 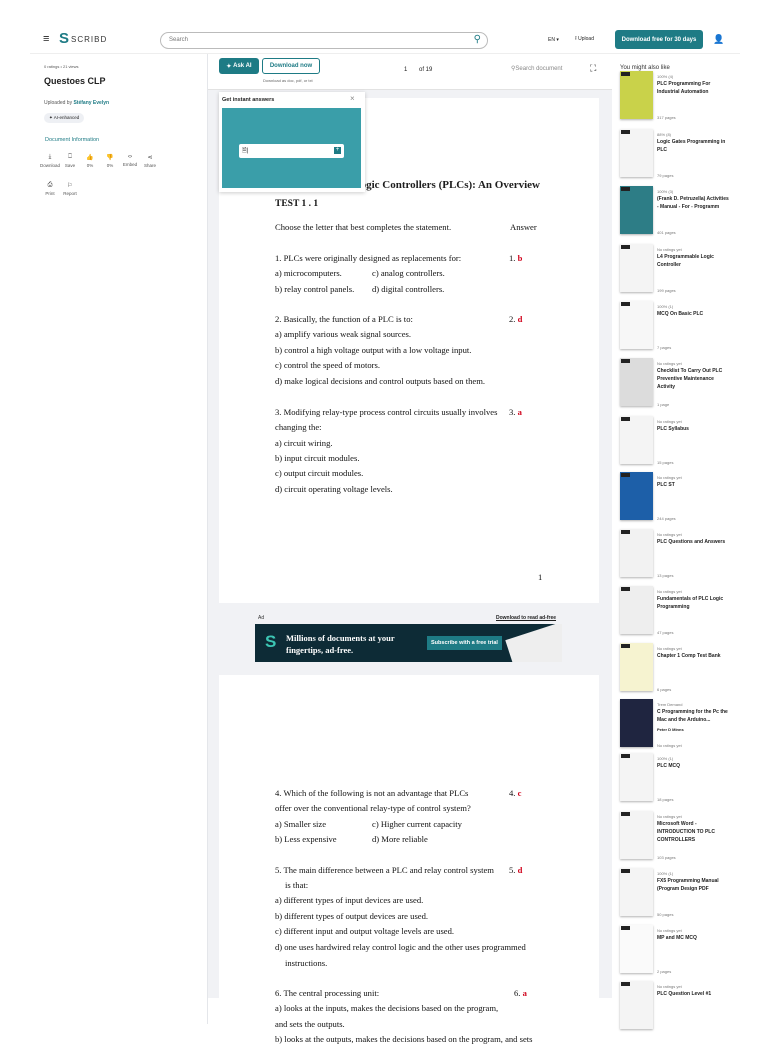 What do you see at coordinates (693, 261) in the screenshot?
I see `recommendation-title: L4 Programmable Logic Controller` at bounding box center [693, 261].